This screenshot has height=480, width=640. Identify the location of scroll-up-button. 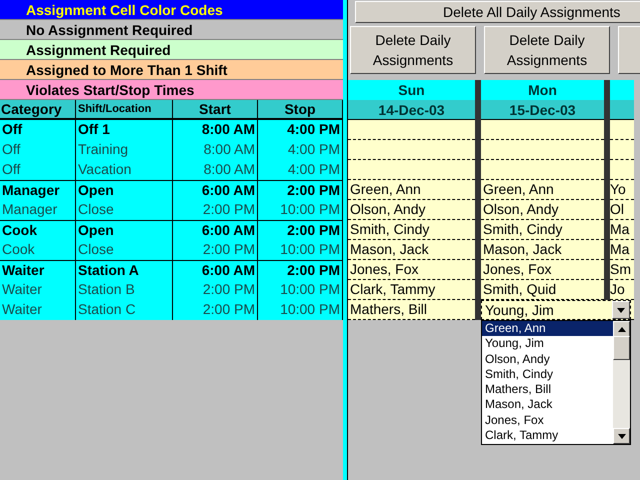
(621, 329).